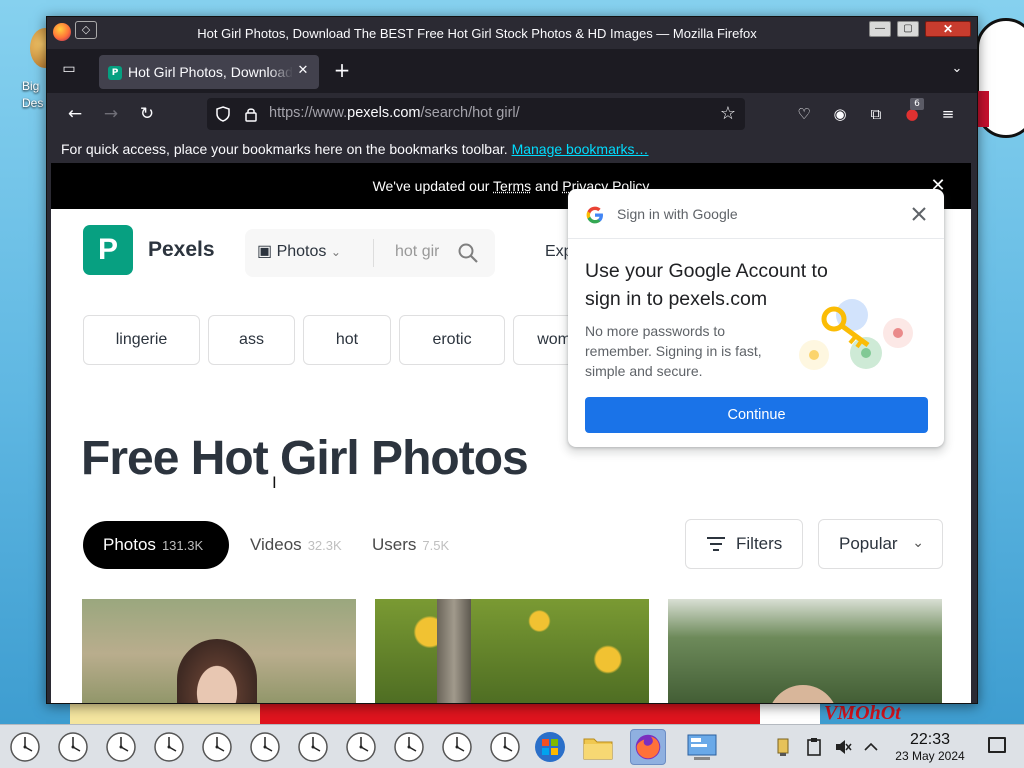 This screenshot has width=1024, height=768. What do you see at coordinates (702, 747) in the screenshot?
I see `control-panel-icon` at bounding box center [702, 747].